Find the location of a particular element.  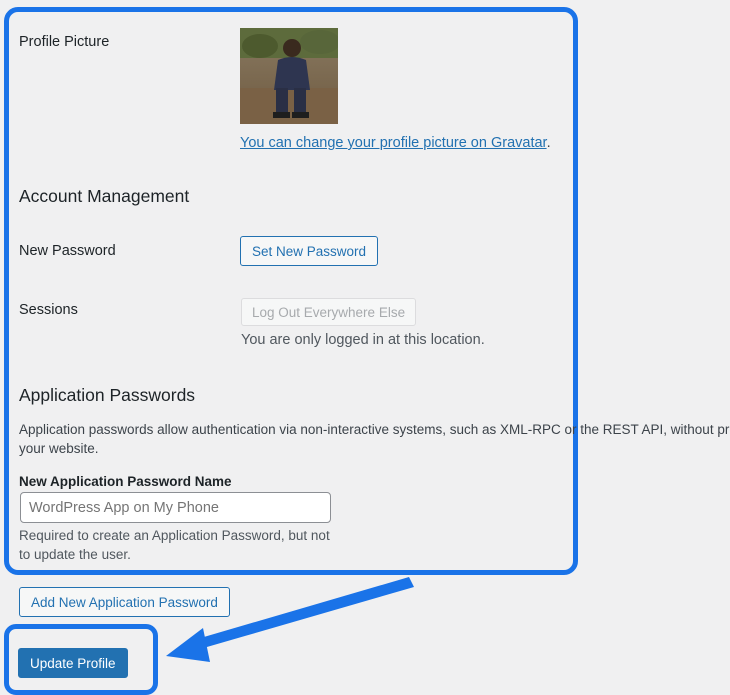

description-line-2: your website. is located at coordinates (59, 448).